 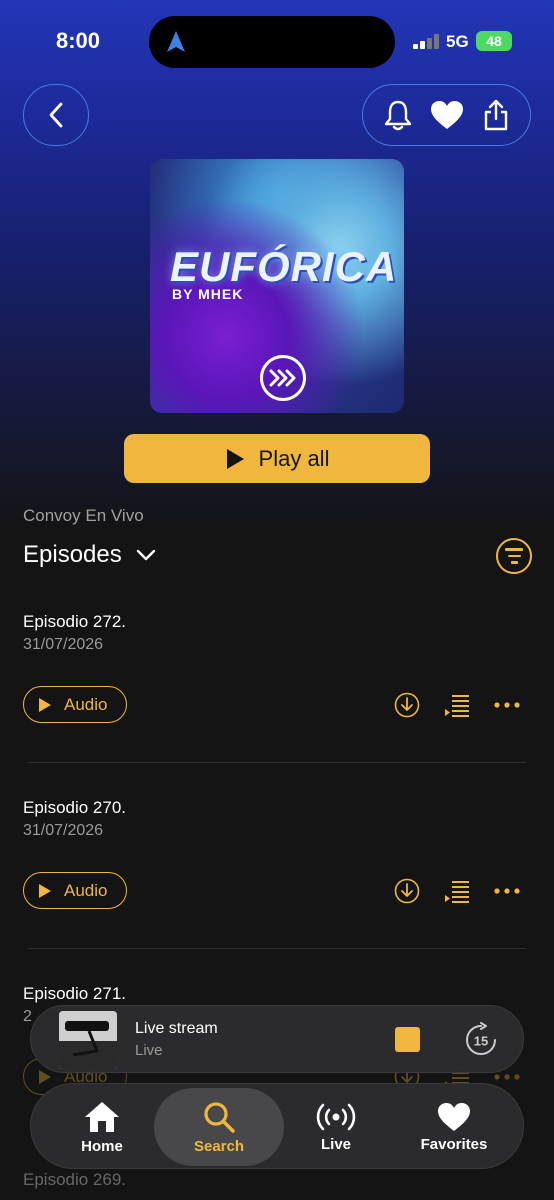 I want to click on play-all-label: Play all, so click(x=294, y=458).